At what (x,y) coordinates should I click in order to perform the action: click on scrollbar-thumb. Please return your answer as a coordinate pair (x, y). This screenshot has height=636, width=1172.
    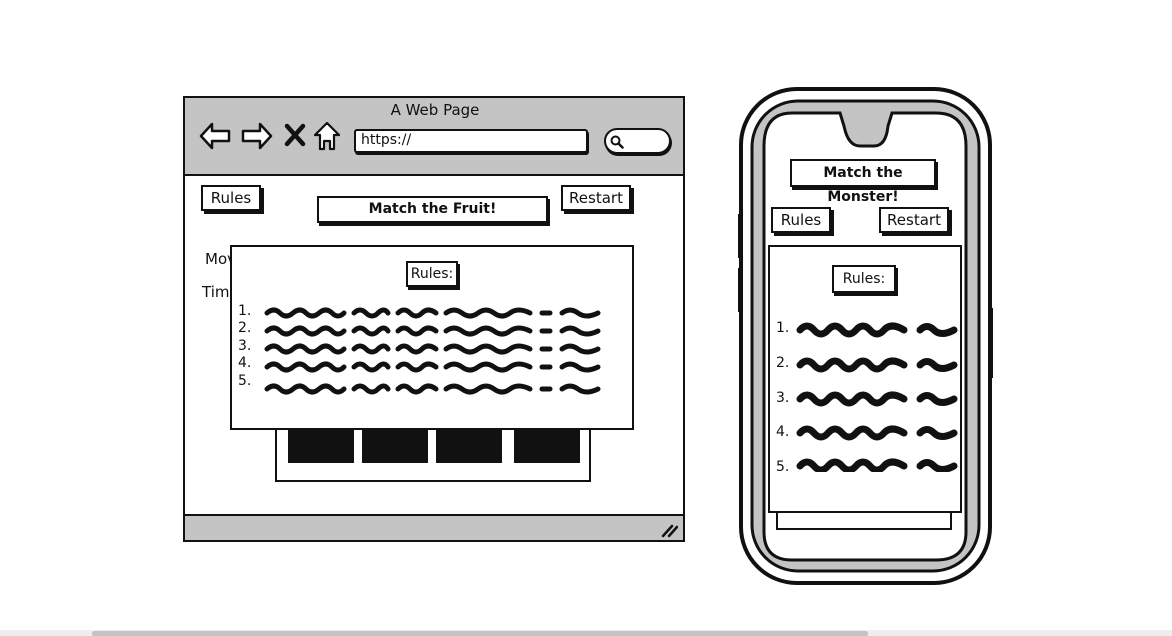
    Looking at the image, I should click on (480, 633).